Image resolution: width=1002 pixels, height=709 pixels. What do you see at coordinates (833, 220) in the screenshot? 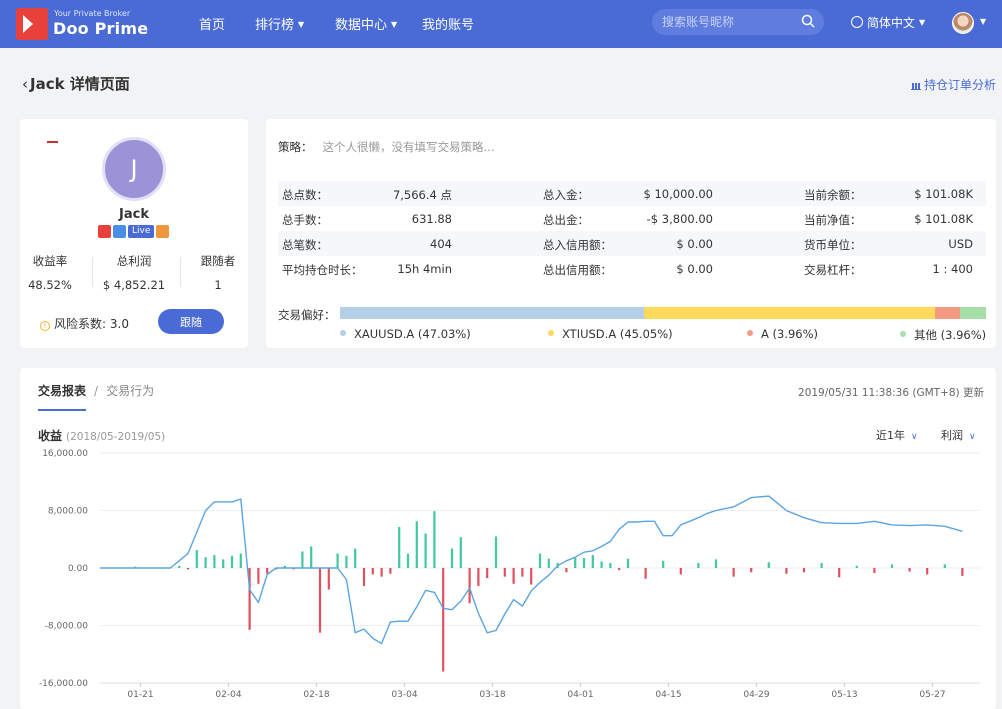
I see `metric-label: 当前净值：` at bounding box center [833, 220].